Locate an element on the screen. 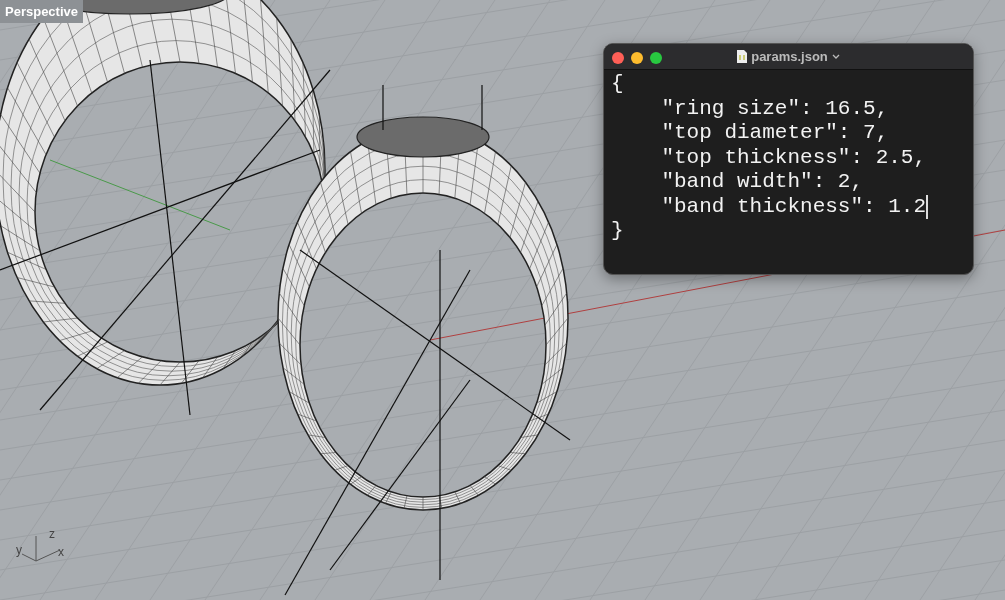 This screenshot has height=600, width=1005. minimize-button is located at coordinates (637, 58).